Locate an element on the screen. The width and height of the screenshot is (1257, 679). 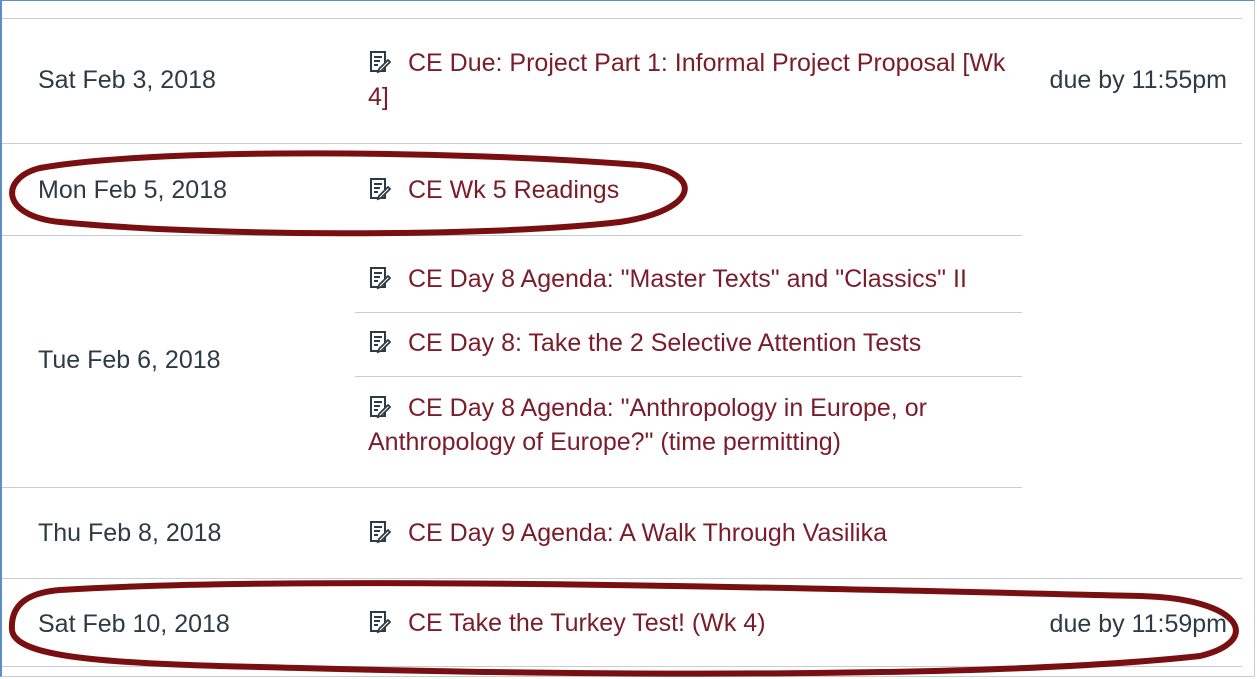
assignment-link: CE Wk 5 Readings is located at coordinates (688, 190).